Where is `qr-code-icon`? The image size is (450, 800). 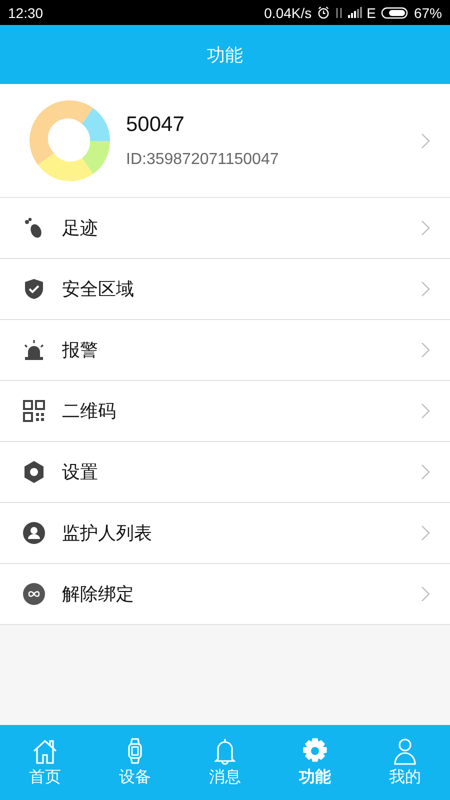 qr-code-icon is located at coordinates (34, 411).